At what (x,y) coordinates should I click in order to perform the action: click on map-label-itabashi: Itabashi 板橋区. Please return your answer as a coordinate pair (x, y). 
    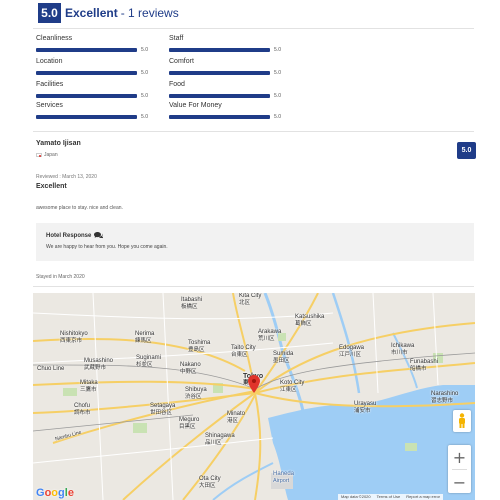
    Looking at the image, I should click on (192, 303).